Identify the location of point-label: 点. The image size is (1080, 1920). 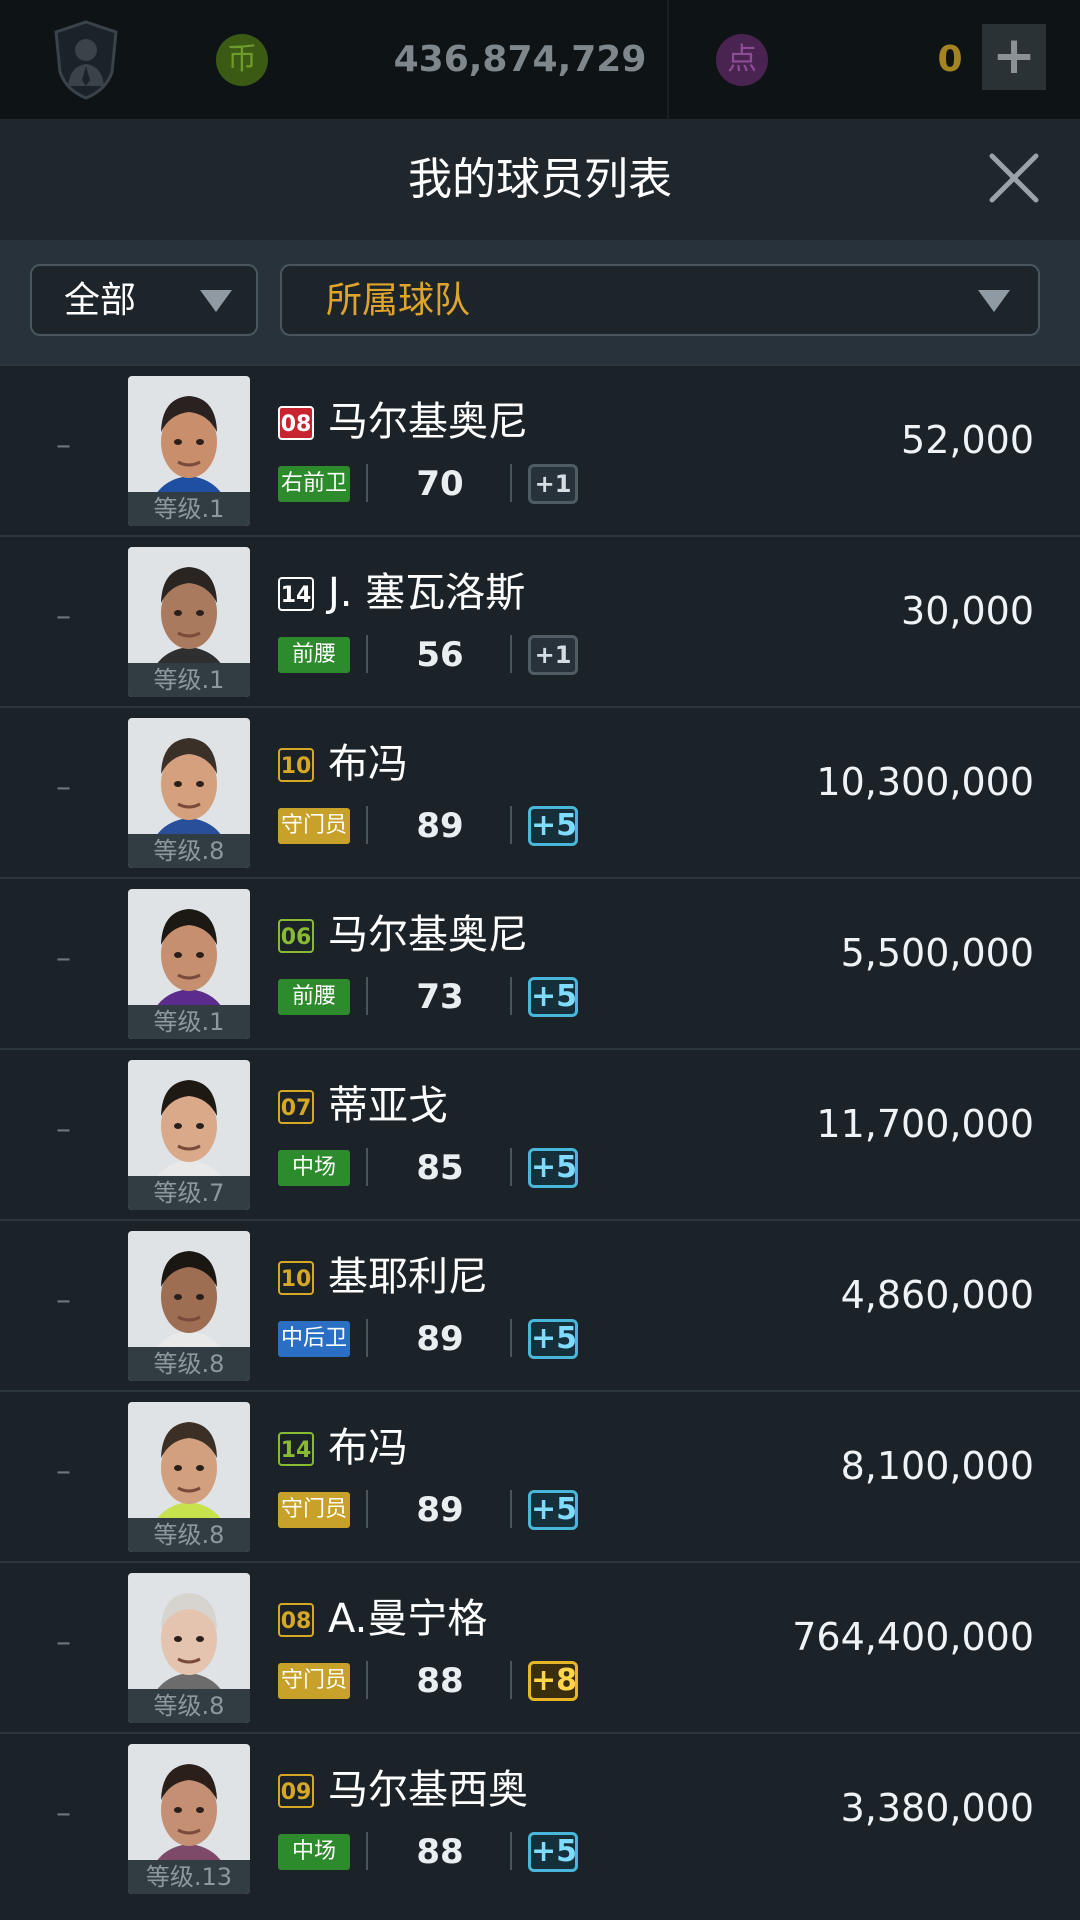
(742, 59).